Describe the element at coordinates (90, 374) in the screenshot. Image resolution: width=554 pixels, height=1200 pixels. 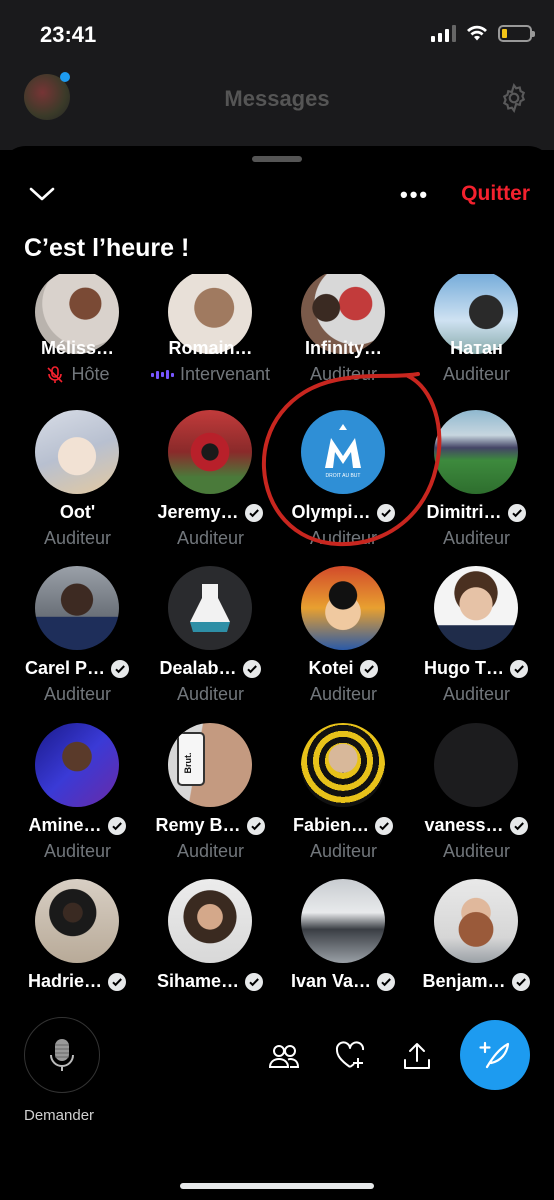
I see `participant-role: Hôte` at that location.